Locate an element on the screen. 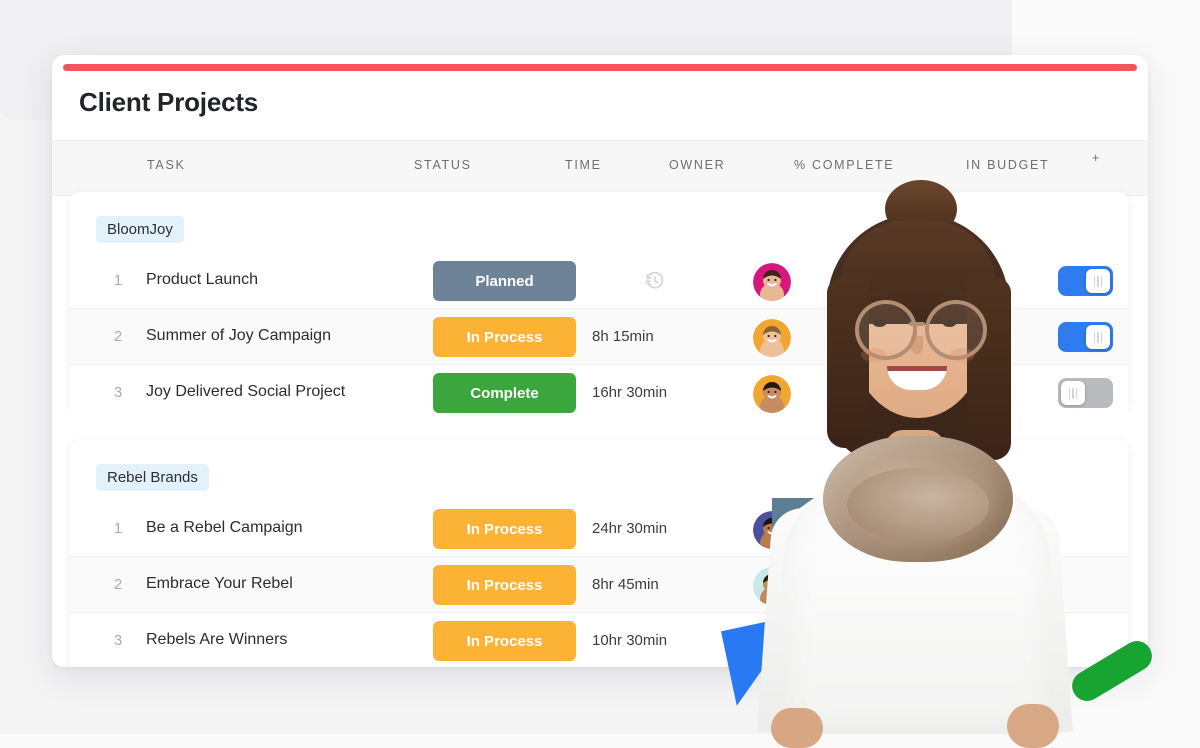 The height and width of the screenshot is (748, 1200). card-accent-bar is located at coordinates (600, 67).